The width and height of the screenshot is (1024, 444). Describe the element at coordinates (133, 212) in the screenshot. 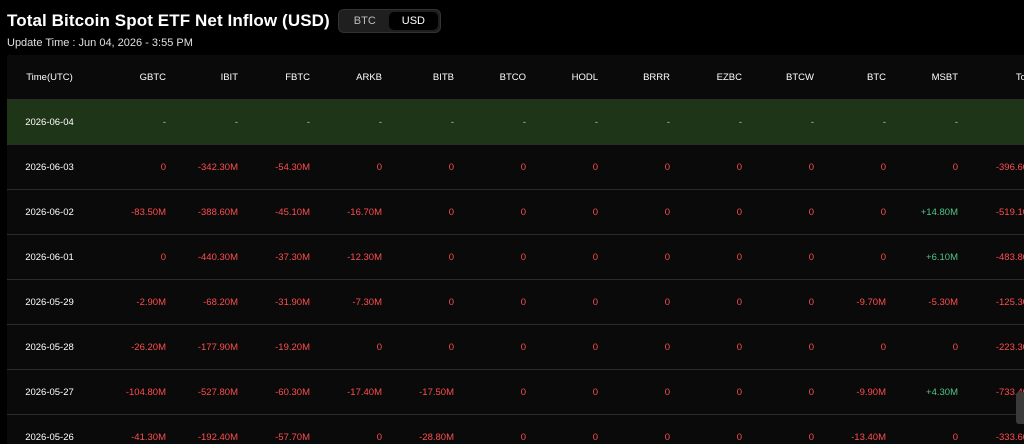

I see `table-cell: -83.50M` at that location.